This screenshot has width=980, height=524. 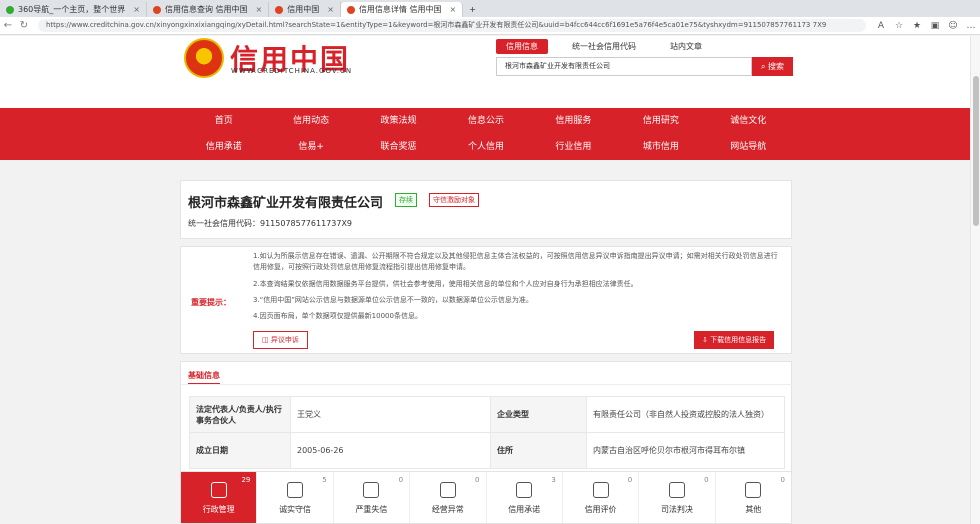 I want to click on nav-industry: 行业信用, so click(x=573, y=147).